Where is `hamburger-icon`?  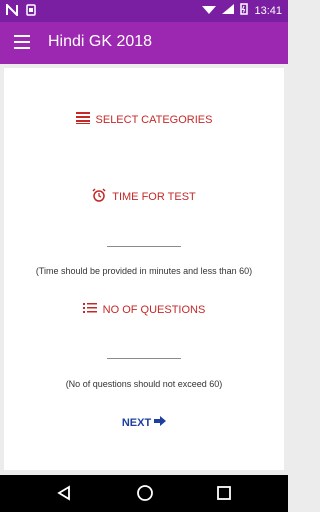
hamburger-icon is located at coordinates (22, 42).